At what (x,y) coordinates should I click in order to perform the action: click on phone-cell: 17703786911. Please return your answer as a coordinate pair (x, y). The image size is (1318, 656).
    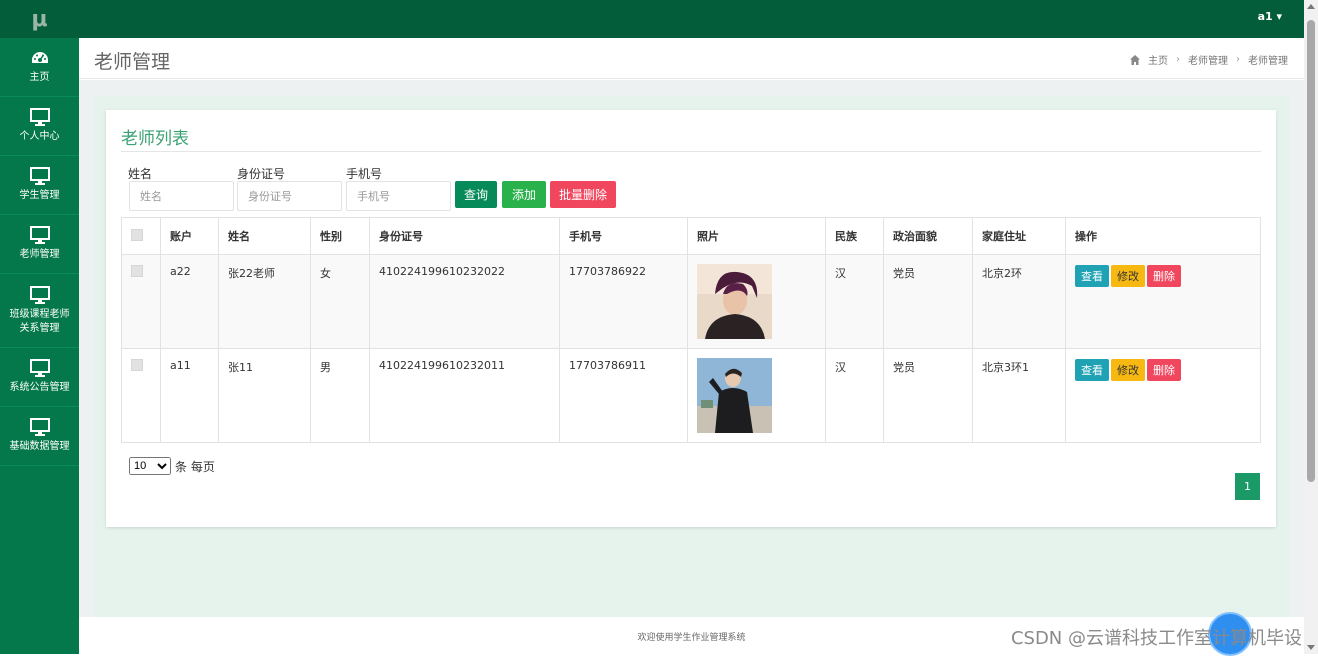
    Looking at the image, I should click on (623, 395).